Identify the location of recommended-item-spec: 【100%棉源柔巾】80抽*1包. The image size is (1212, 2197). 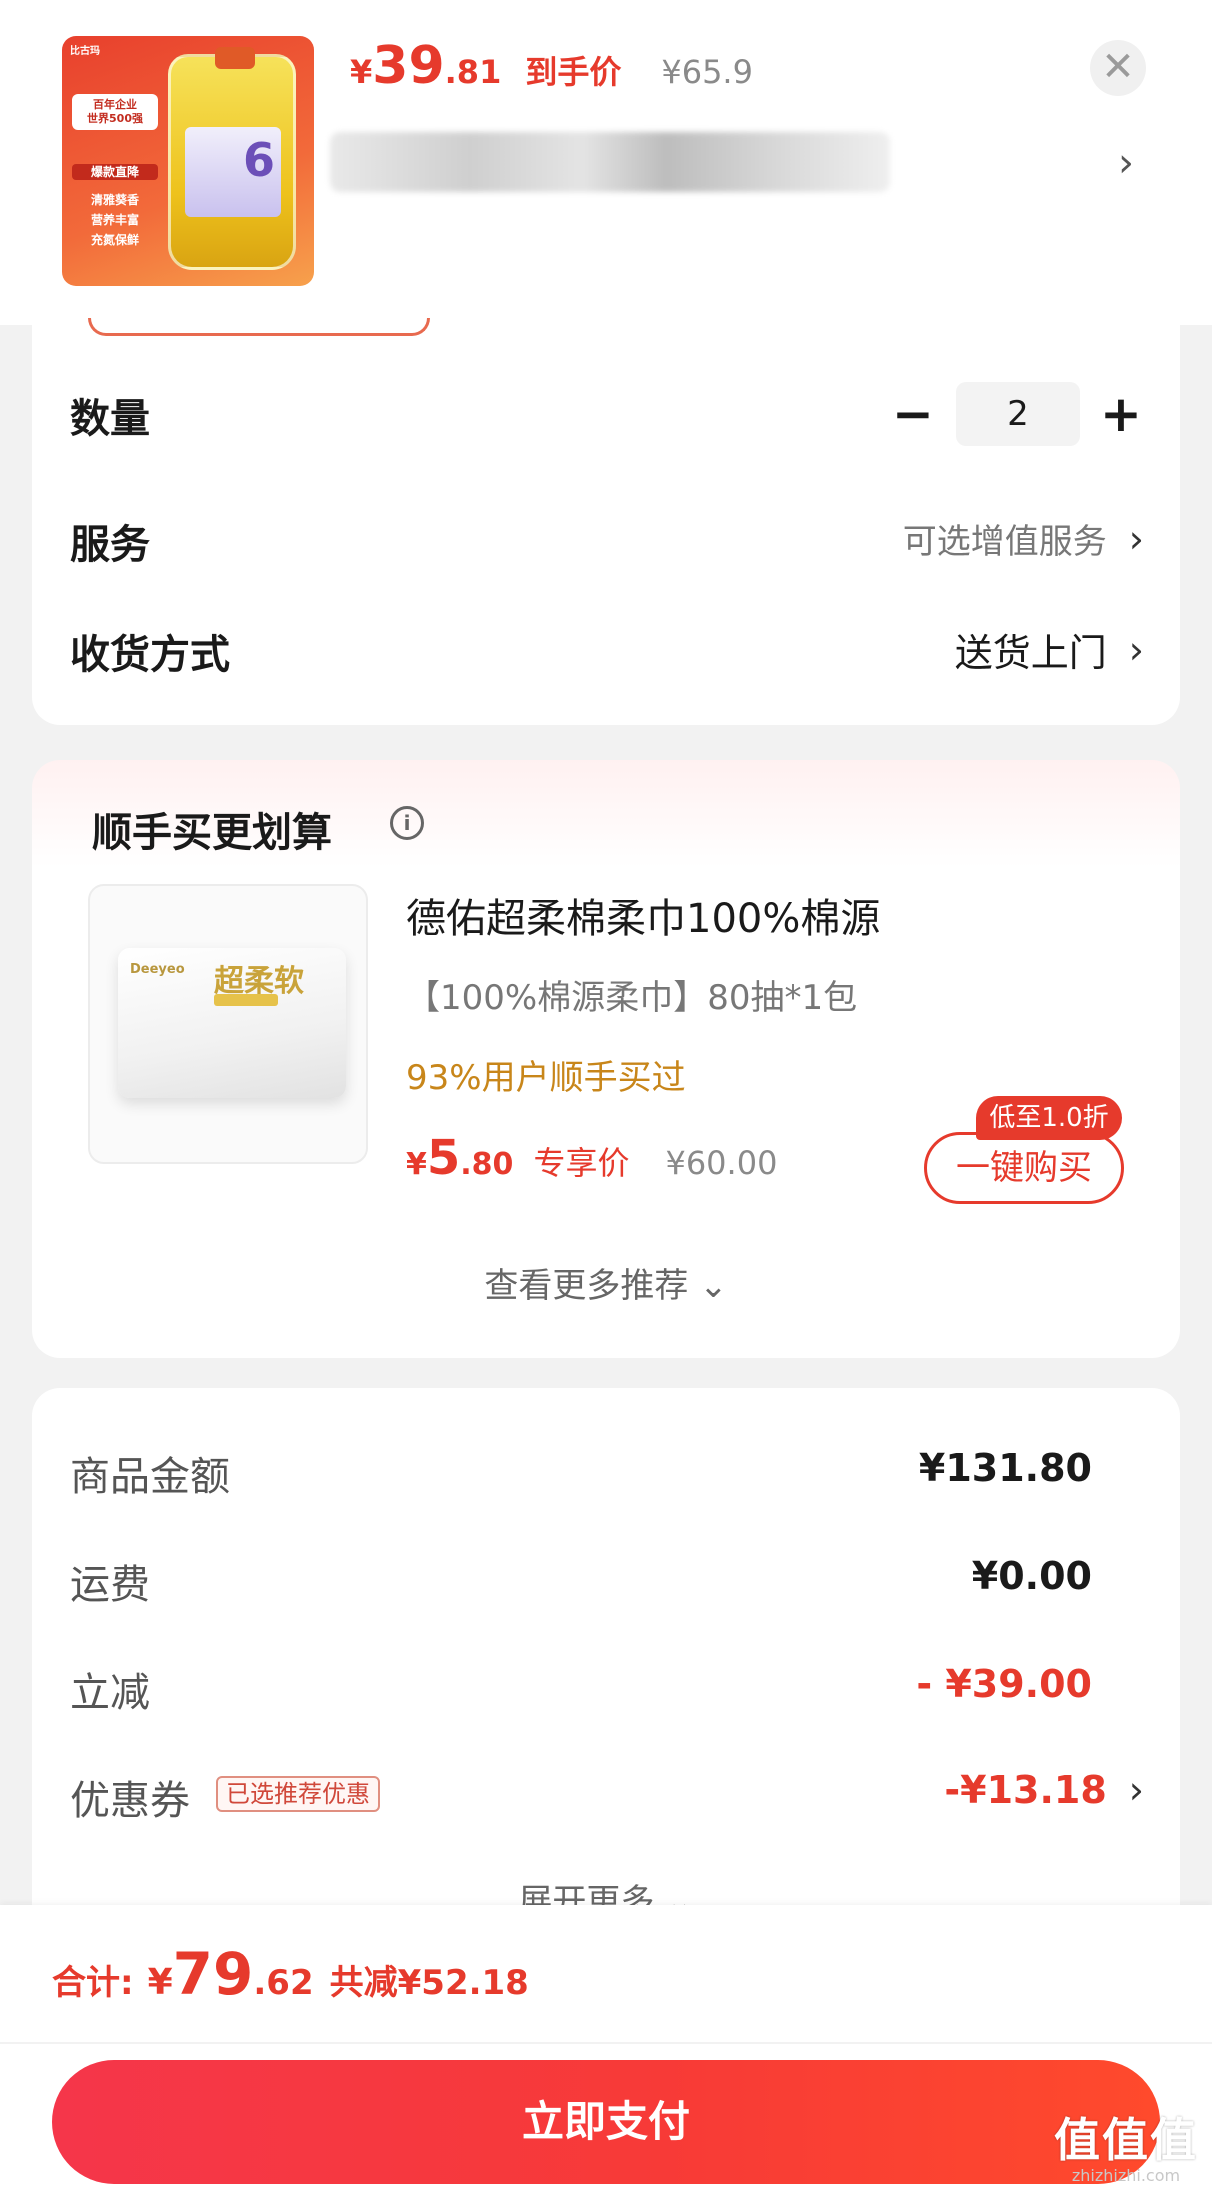
(632, 998).